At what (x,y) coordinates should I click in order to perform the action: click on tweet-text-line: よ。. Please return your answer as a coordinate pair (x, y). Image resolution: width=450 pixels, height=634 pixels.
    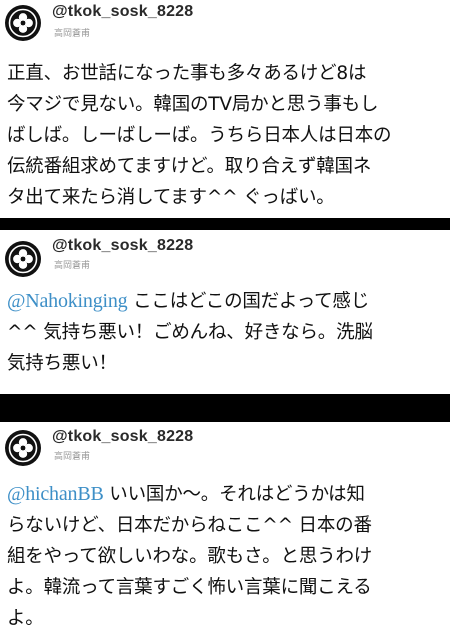
    Looking at the image, I should click on (25, 618).